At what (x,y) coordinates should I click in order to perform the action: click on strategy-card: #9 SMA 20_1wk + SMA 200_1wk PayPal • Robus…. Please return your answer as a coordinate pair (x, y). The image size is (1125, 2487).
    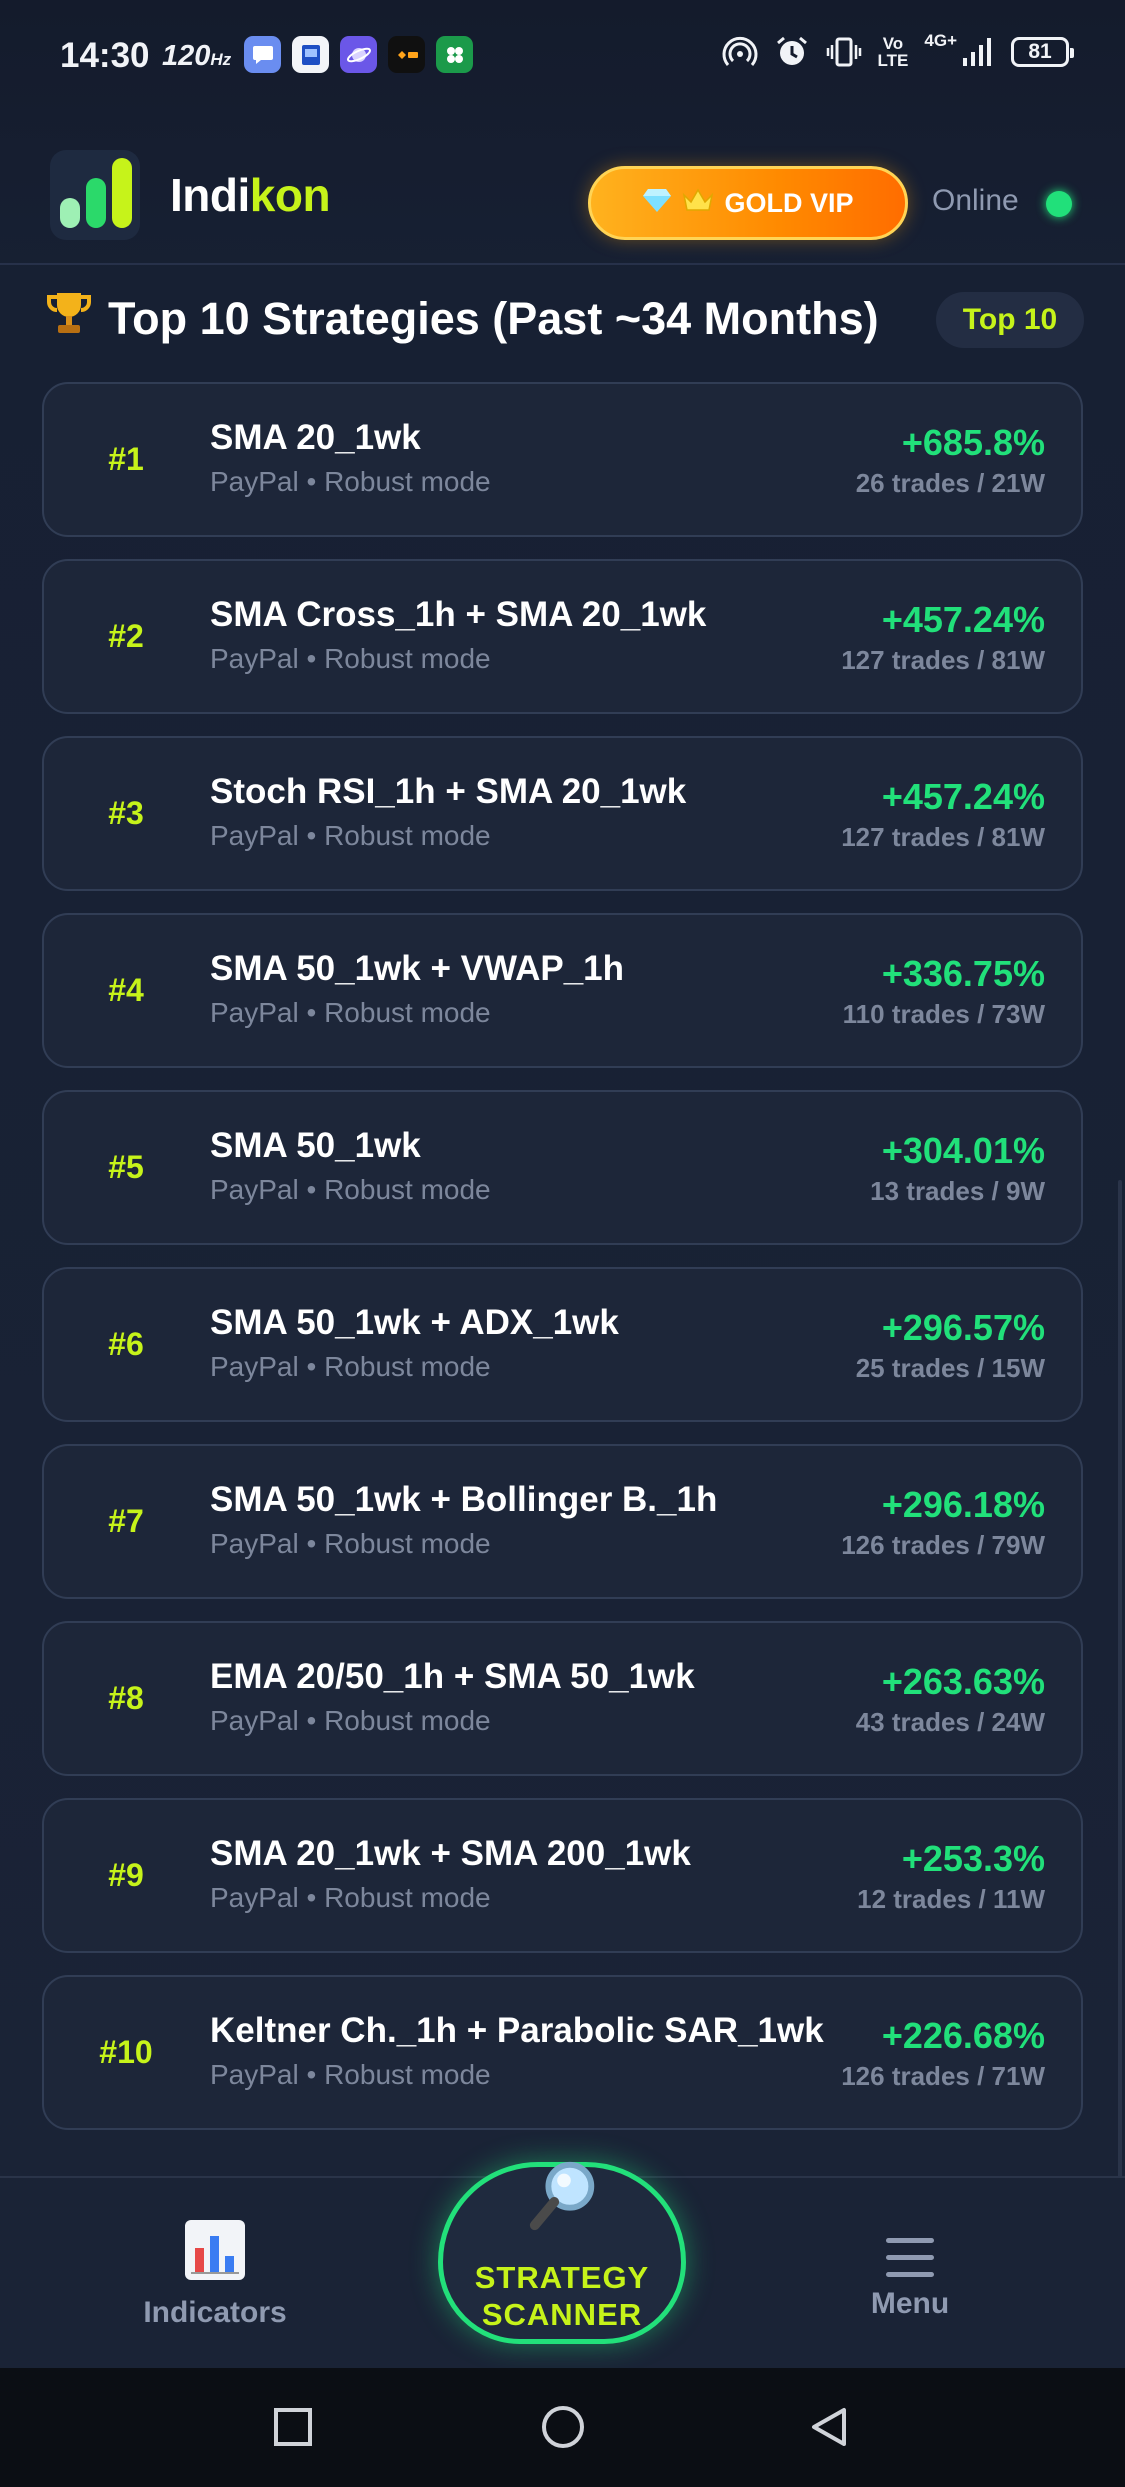
    Looking at the image, I should click on (562, 1875).